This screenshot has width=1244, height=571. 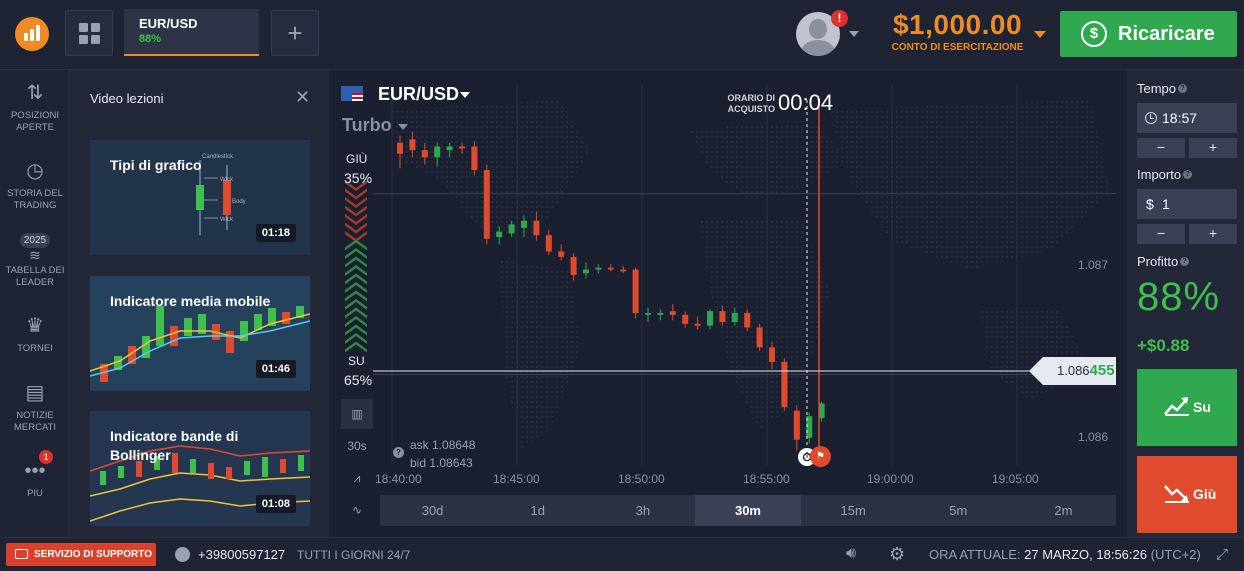 I want to click on timeframe-3h: 3h, so click(x=642, y=510).